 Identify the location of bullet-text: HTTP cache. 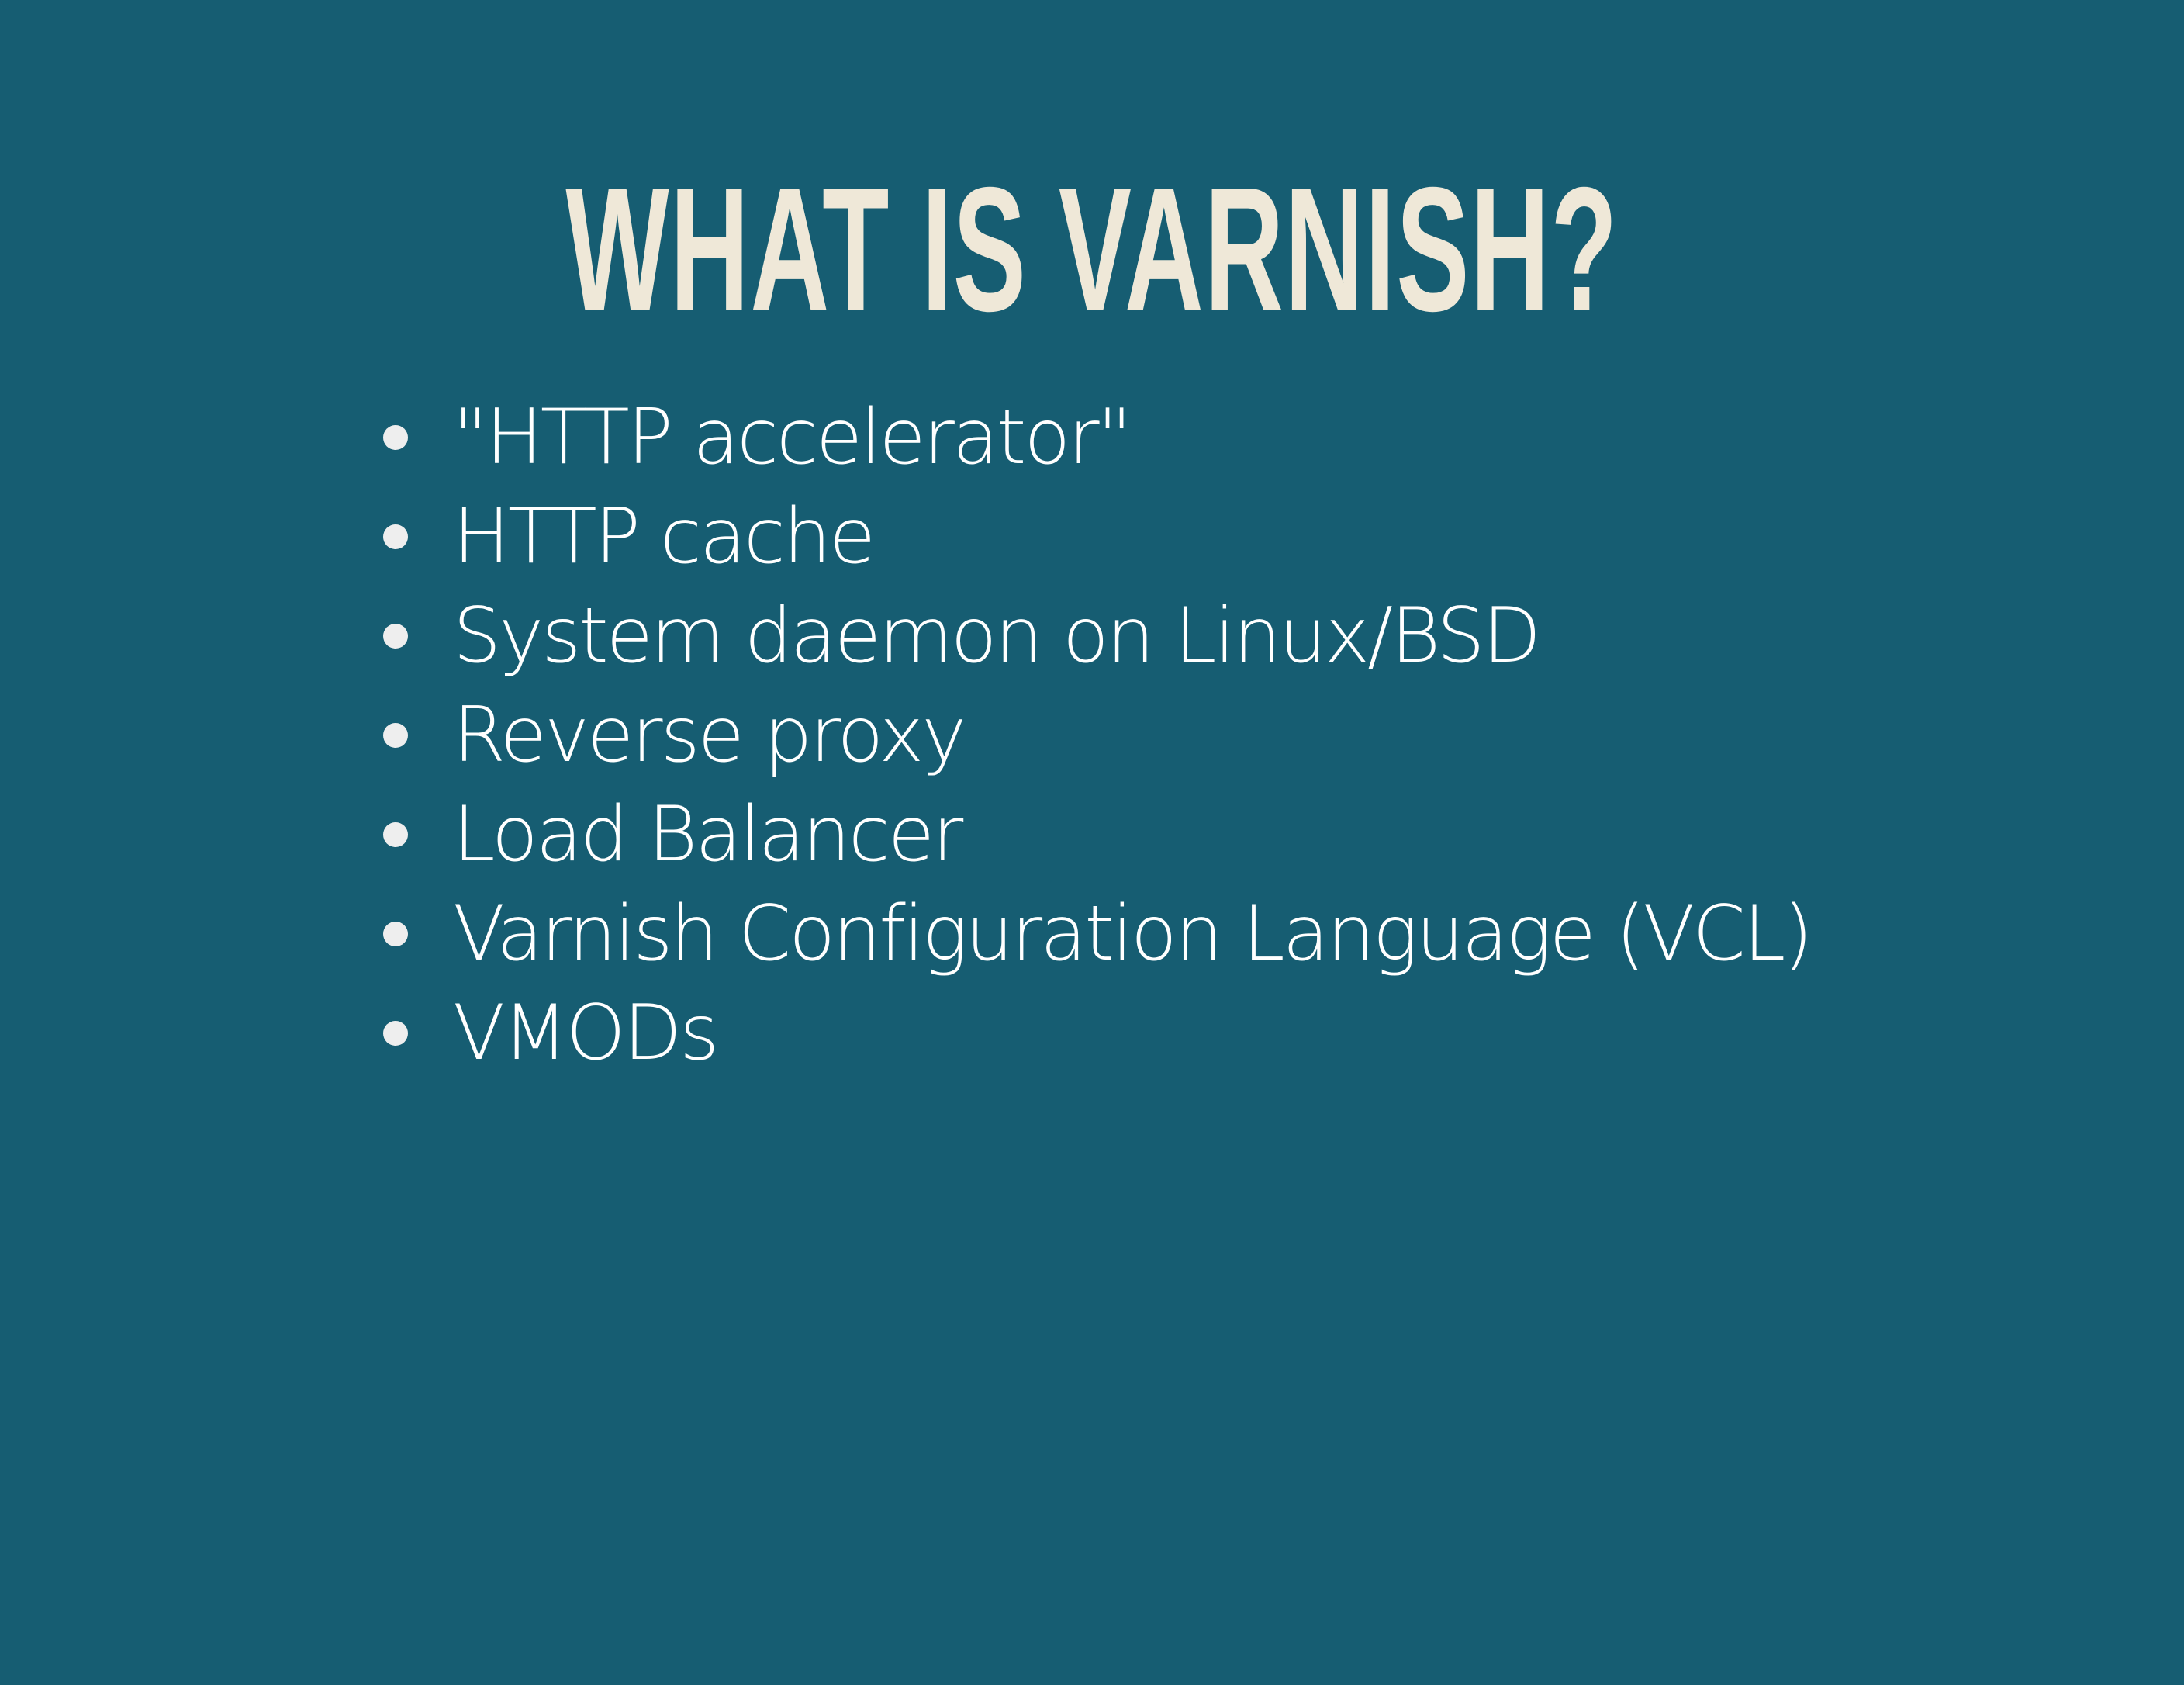
(664, 537).